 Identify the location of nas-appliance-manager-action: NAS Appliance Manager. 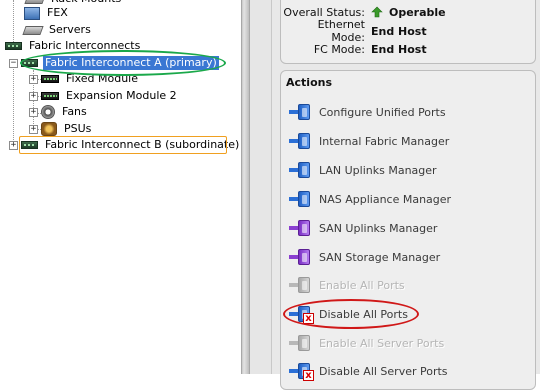
(370, 199).